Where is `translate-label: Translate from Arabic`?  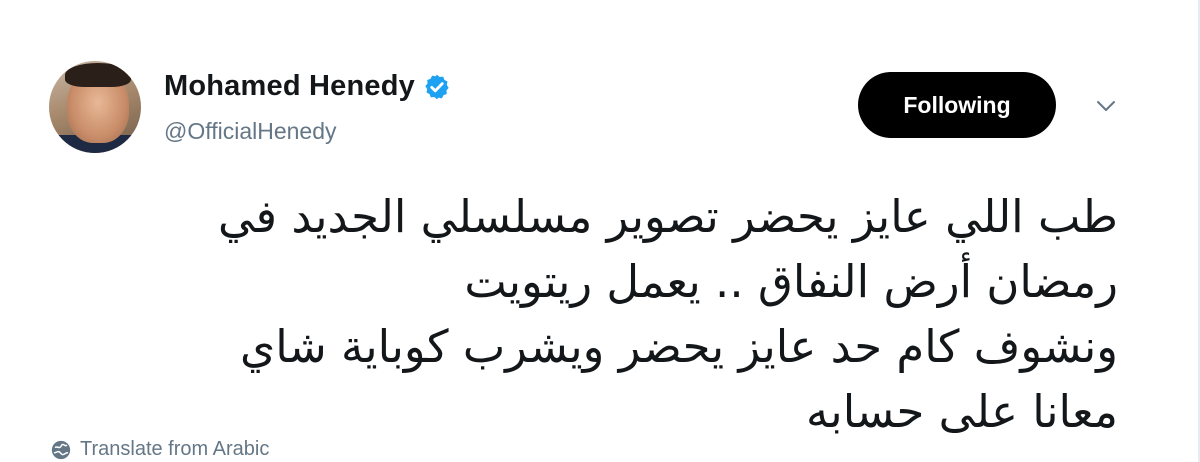 translate-label: Translate from Arabic is located at coordinates (175, 449).